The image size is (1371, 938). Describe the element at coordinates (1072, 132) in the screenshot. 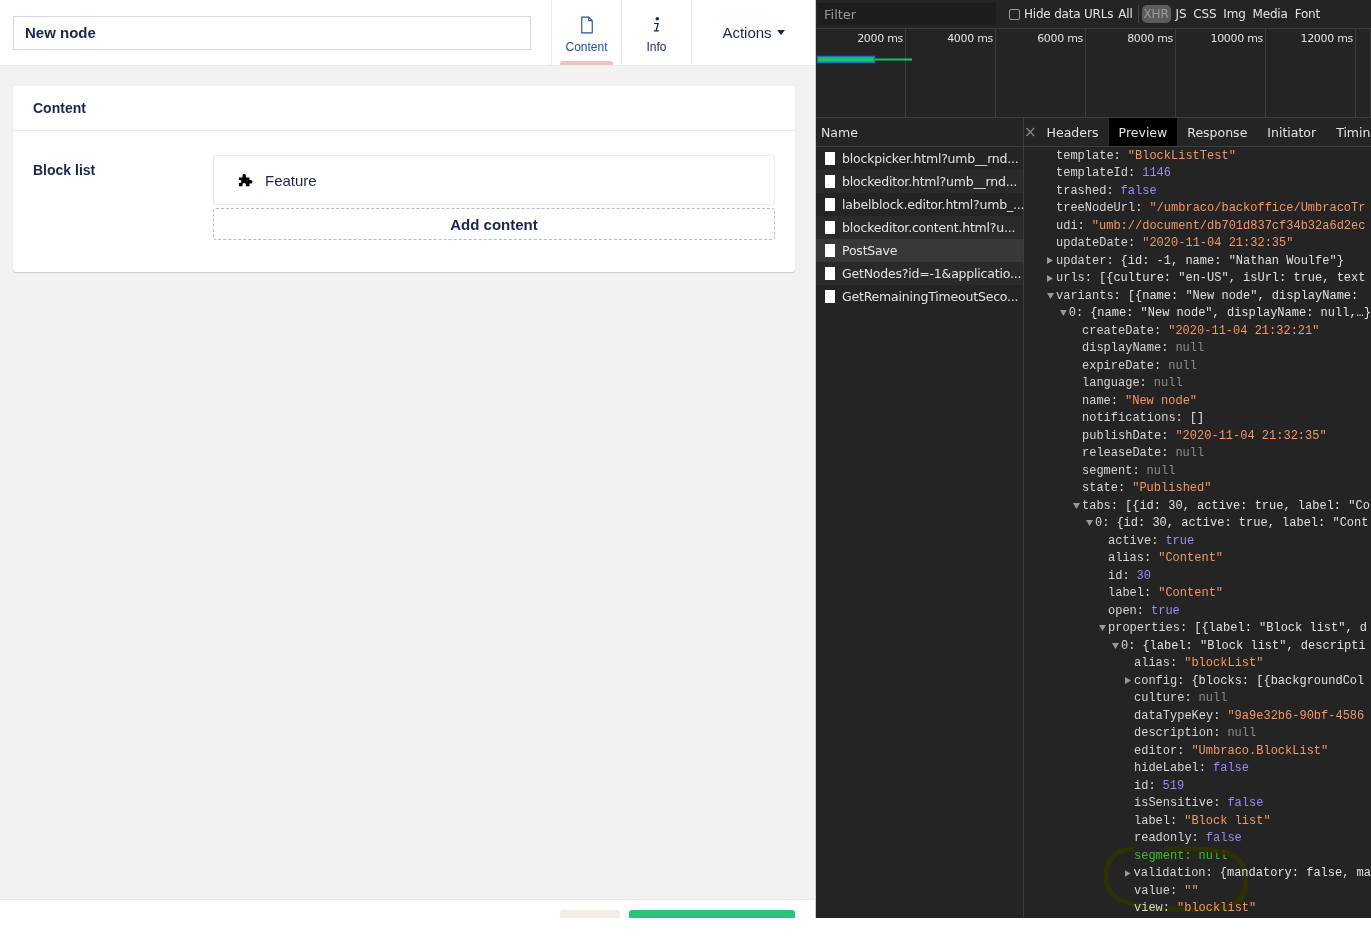

I see `detail-tab: Headers` at that location.